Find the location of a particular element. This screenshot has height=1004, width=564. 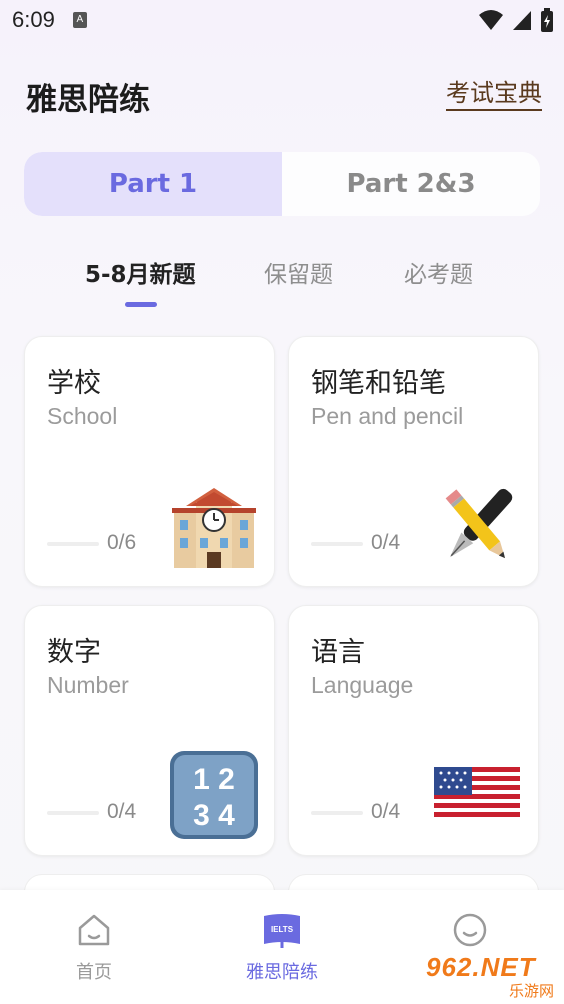

topic-card-number: 数字 Number 0/4 1 2 3 4 is located at coordinates (149, 730).